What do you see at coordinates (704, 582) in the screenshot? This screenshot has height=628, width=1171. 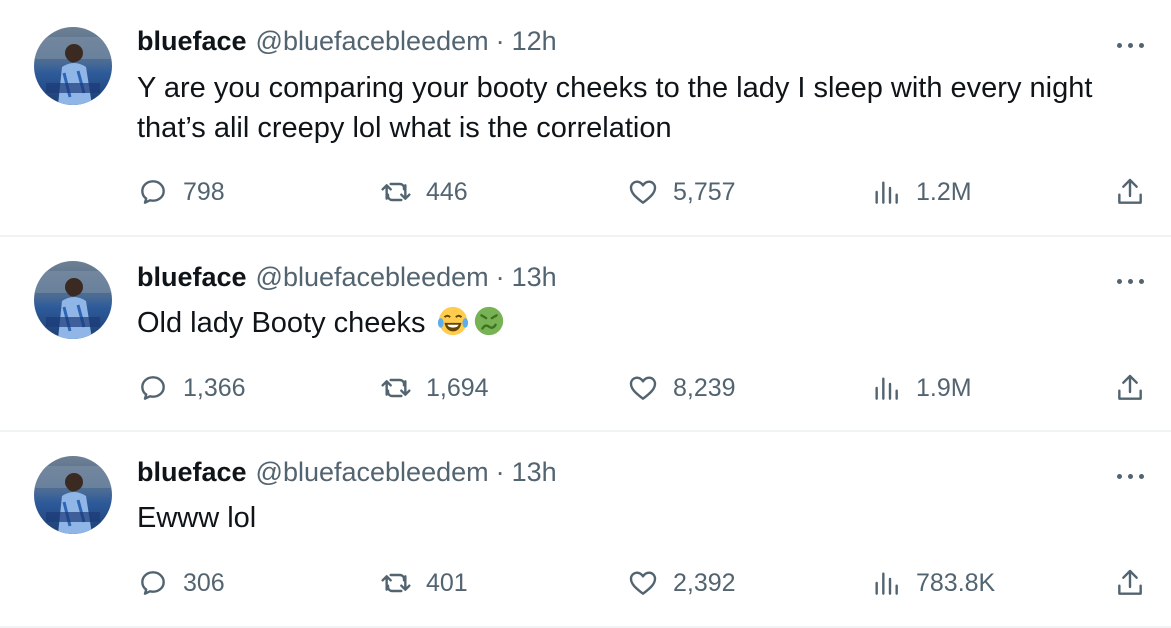 I see `like-count: 2,392` at bounding box center [704, 582].